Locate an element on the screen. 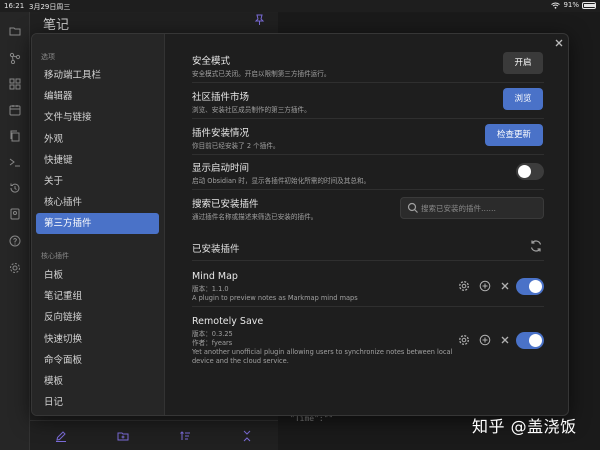 The width and height of the screenshot is (600, 450). sidebar-item-option: 编辑器 is located at coordinates (97, 96).